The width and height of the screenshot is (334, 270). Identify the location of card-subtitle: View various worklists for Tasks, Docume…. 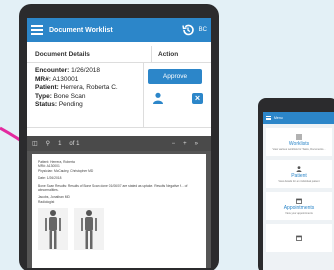
(299, 149).